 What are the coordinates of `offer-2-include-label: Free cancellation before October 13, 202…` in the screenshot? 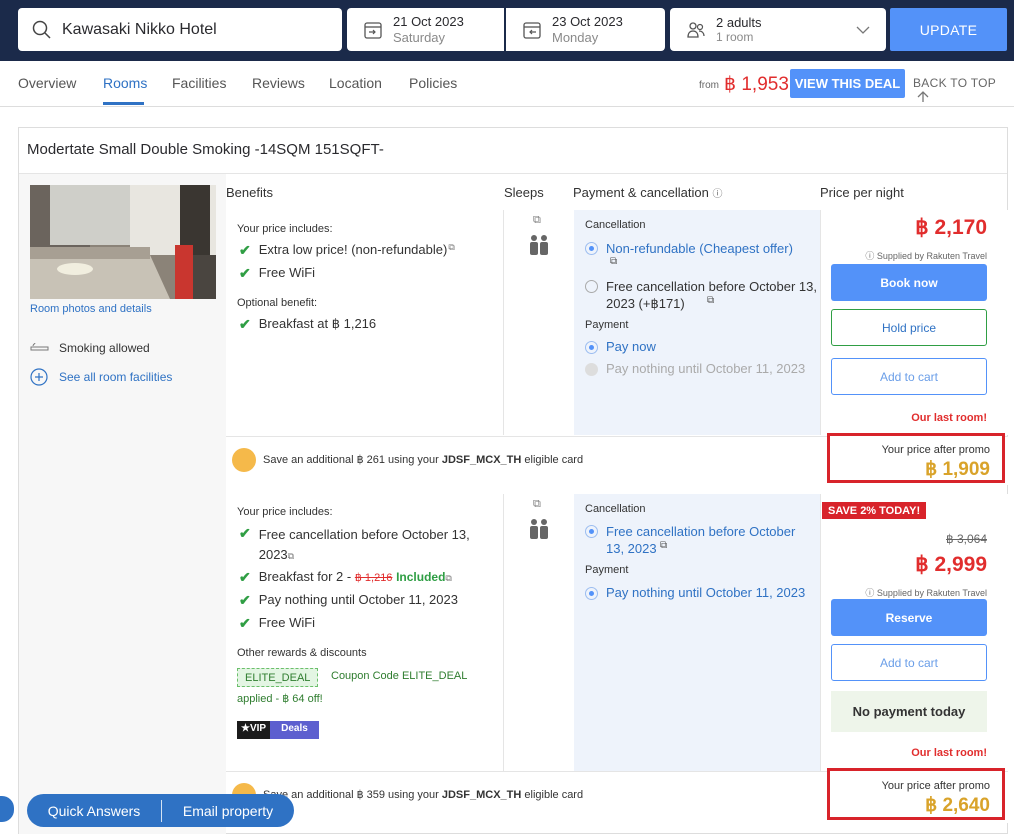 It's located at (374, 545).